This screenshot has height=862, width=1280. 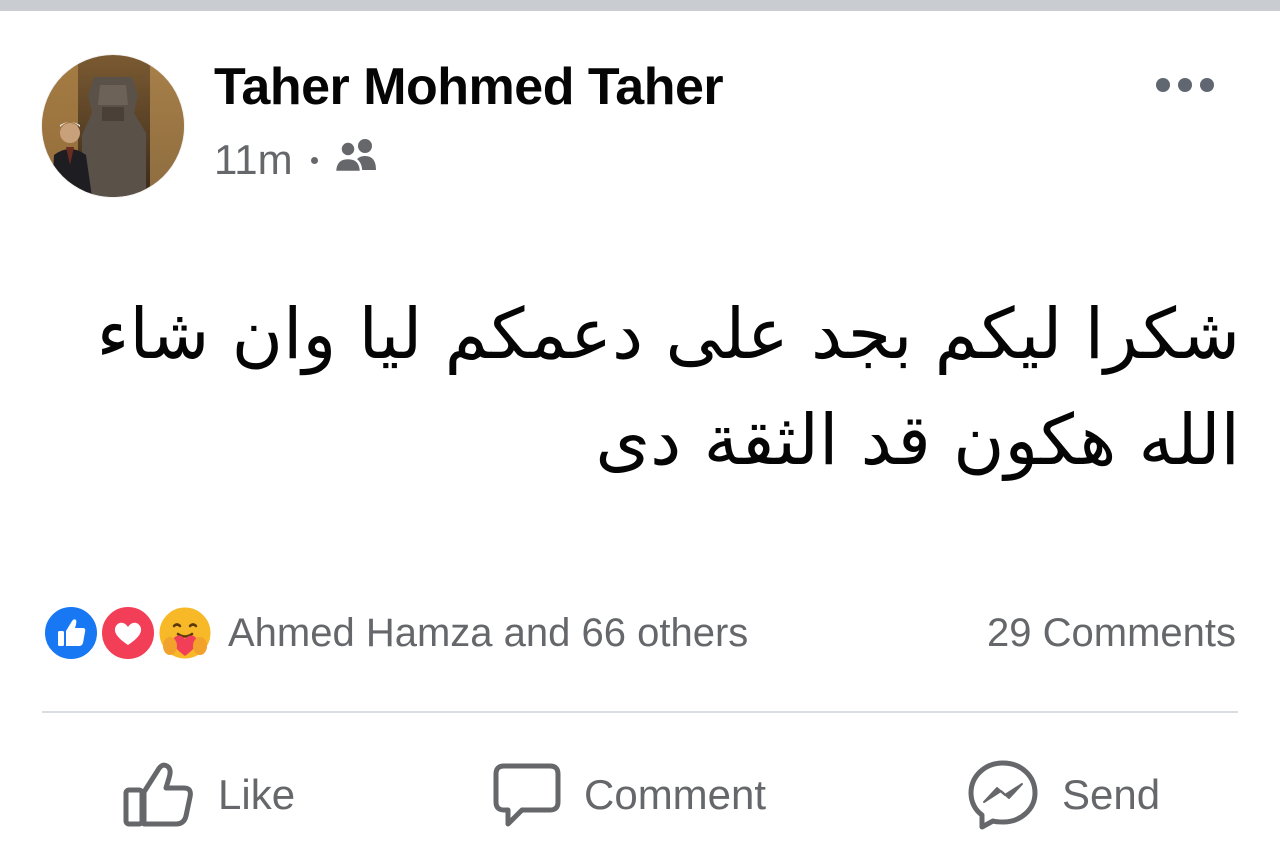 I want to click on care-reaction-icon, so click(x=185, y=633).